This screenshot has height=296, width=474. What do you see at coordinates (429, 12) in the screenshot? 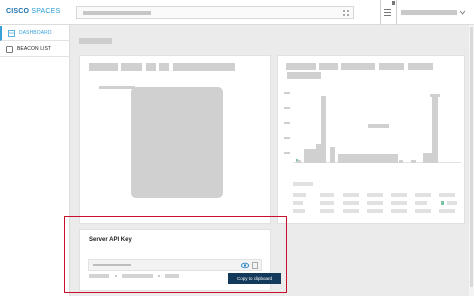
I see `user-name-redacted` at bounding box center [429, 12].